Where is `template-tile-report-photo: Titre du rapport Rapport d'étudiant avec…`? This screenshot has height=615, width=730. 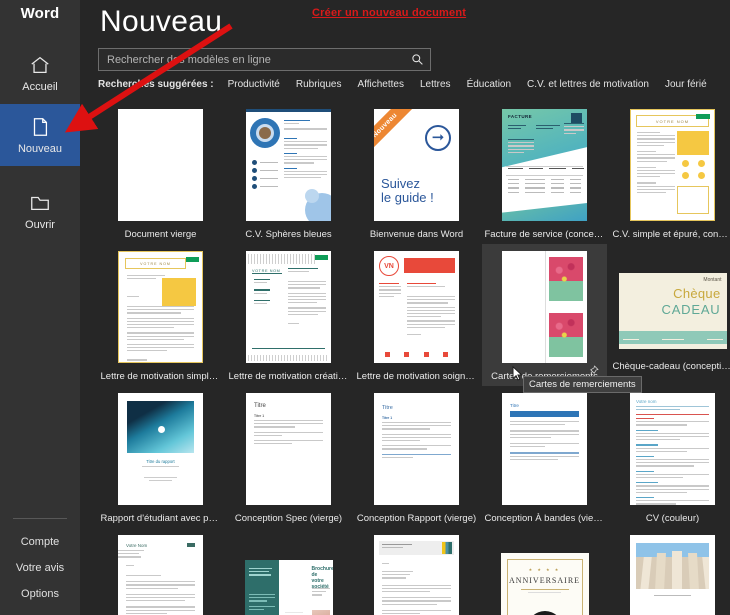 template-tile-report-photo: Titre du rapport Rapport d'étudiant avec… is located at coordinates (160, 457).